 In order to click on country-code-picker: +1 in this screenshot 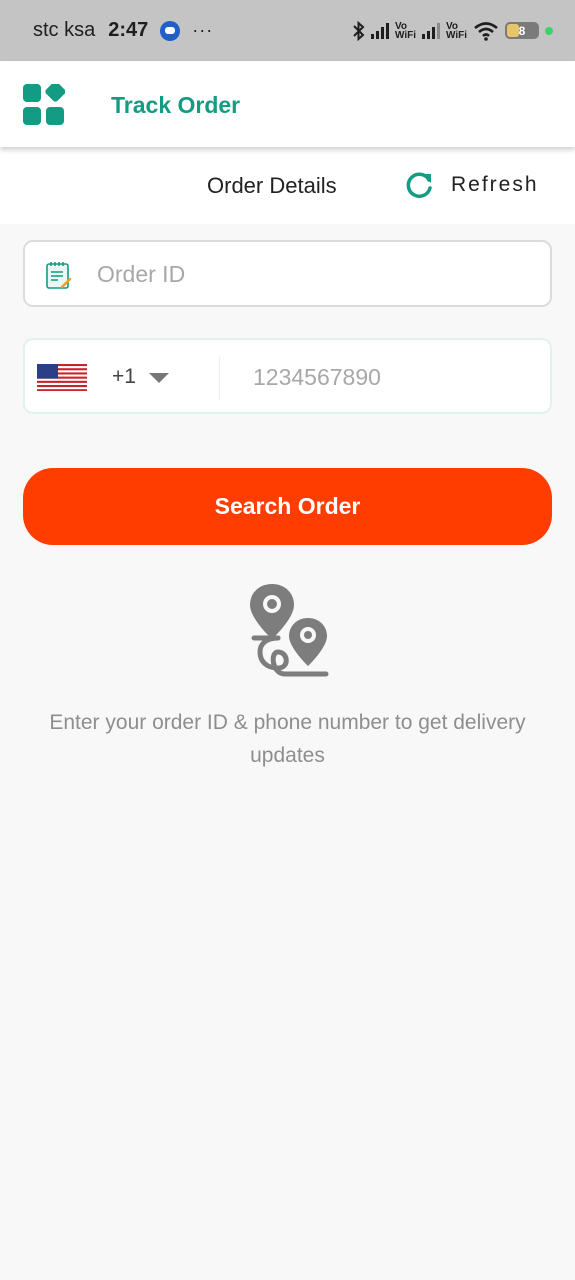, I will do `click(122, 376)`.